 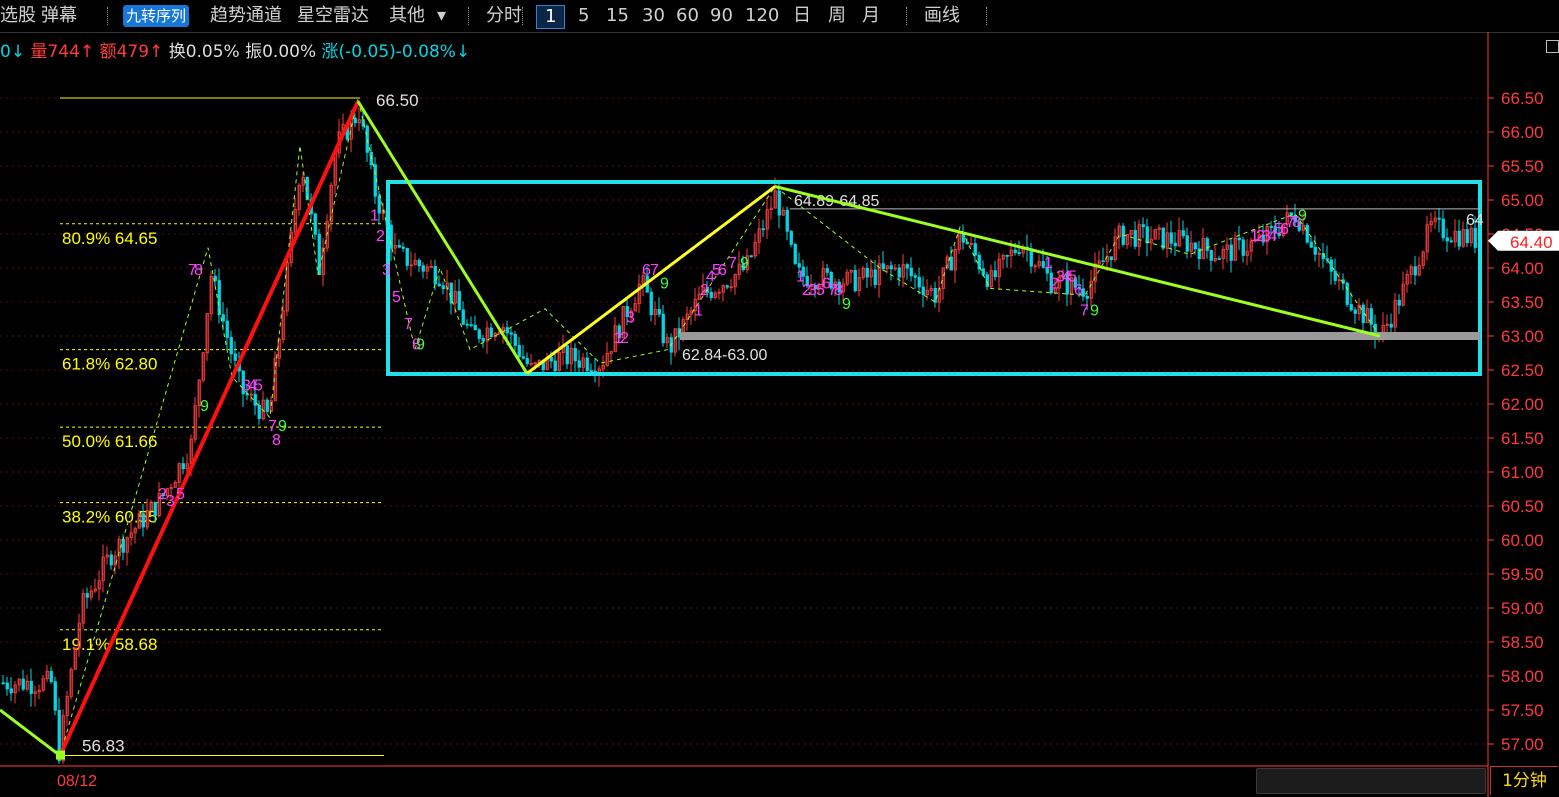 I want to click on toolbar-item: 60, so click(x=687, y=16).